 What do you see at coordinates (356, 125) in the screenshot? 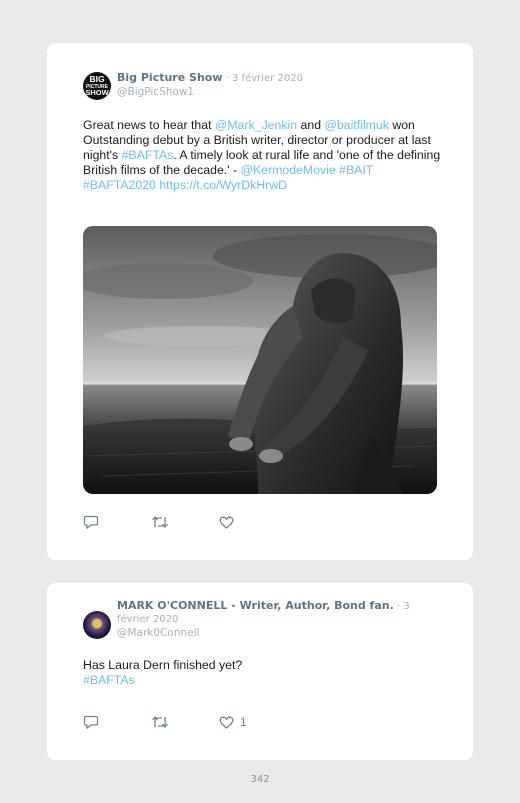
I see `mention-link: @baitfilmuk` at bounding box center [356, 125].